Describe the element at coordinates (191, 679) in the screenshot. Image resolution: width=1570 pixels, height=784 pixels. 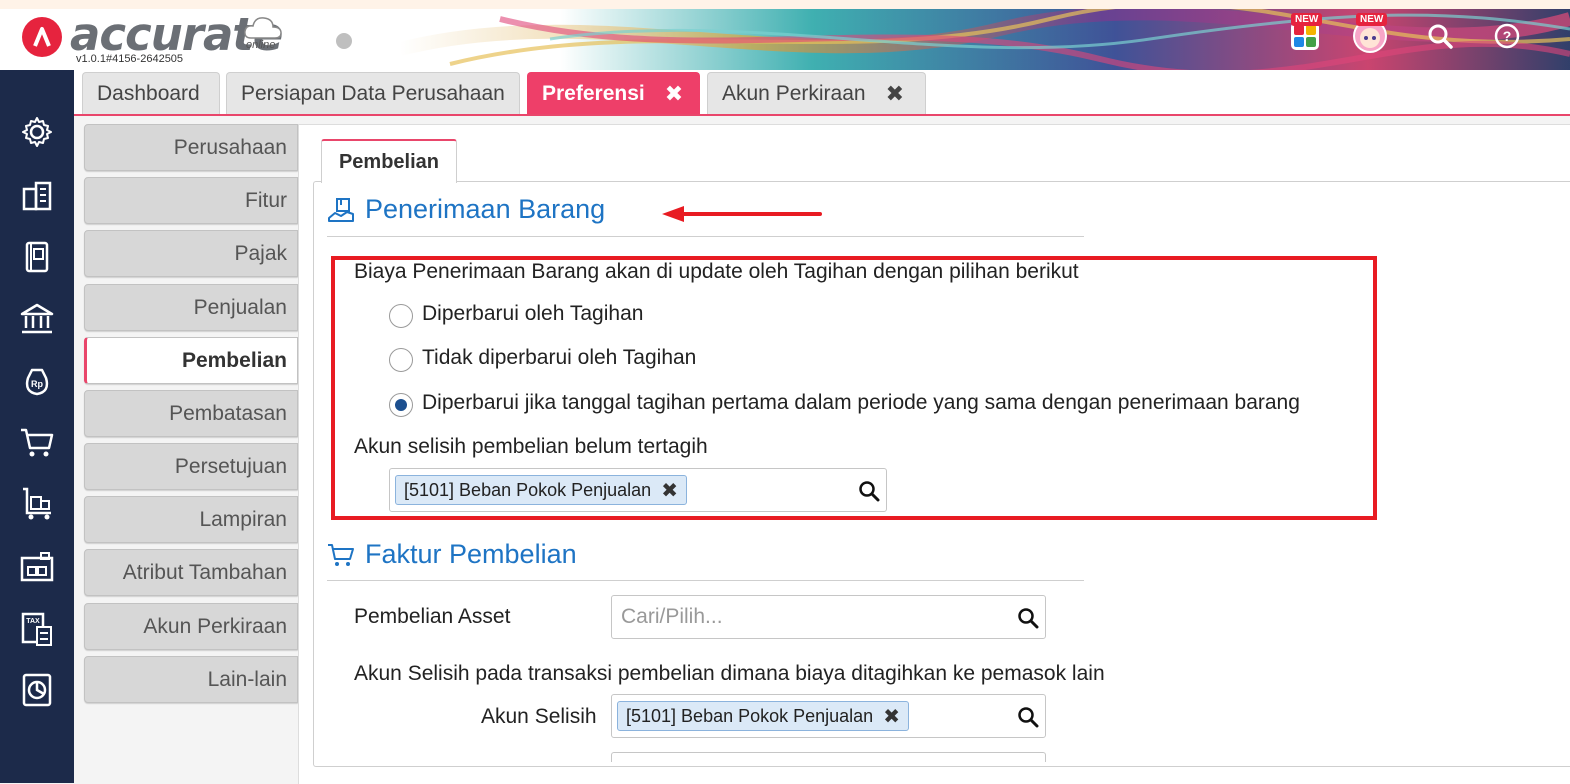
I see `pref-nav-lain-lain: Lain-lain` at that location.